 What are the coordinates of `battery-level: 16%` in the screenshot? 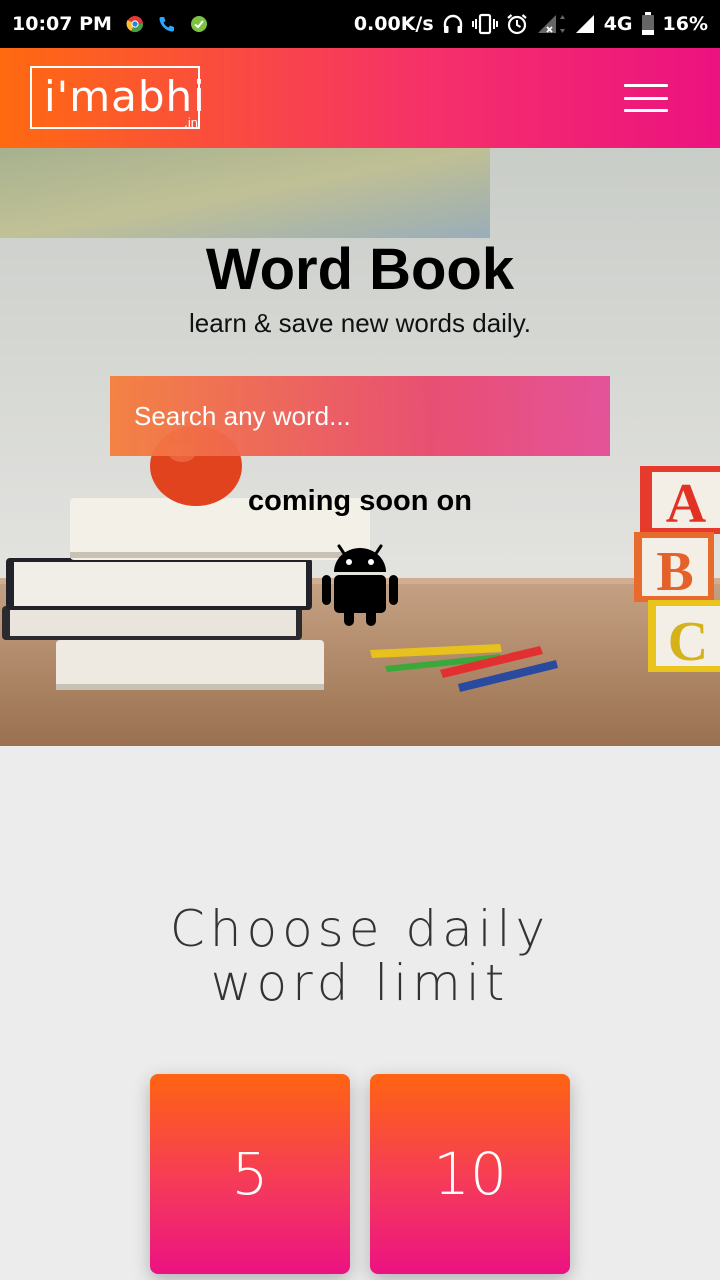 It's located at (685, 24).